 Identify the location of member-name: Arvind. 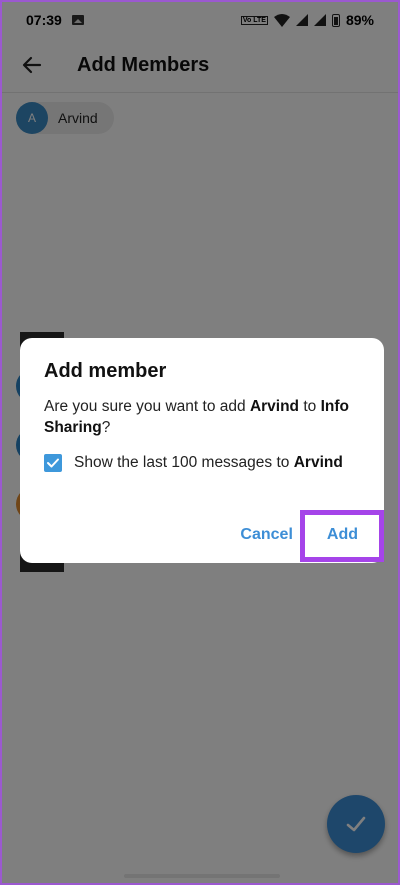
(274, 406).